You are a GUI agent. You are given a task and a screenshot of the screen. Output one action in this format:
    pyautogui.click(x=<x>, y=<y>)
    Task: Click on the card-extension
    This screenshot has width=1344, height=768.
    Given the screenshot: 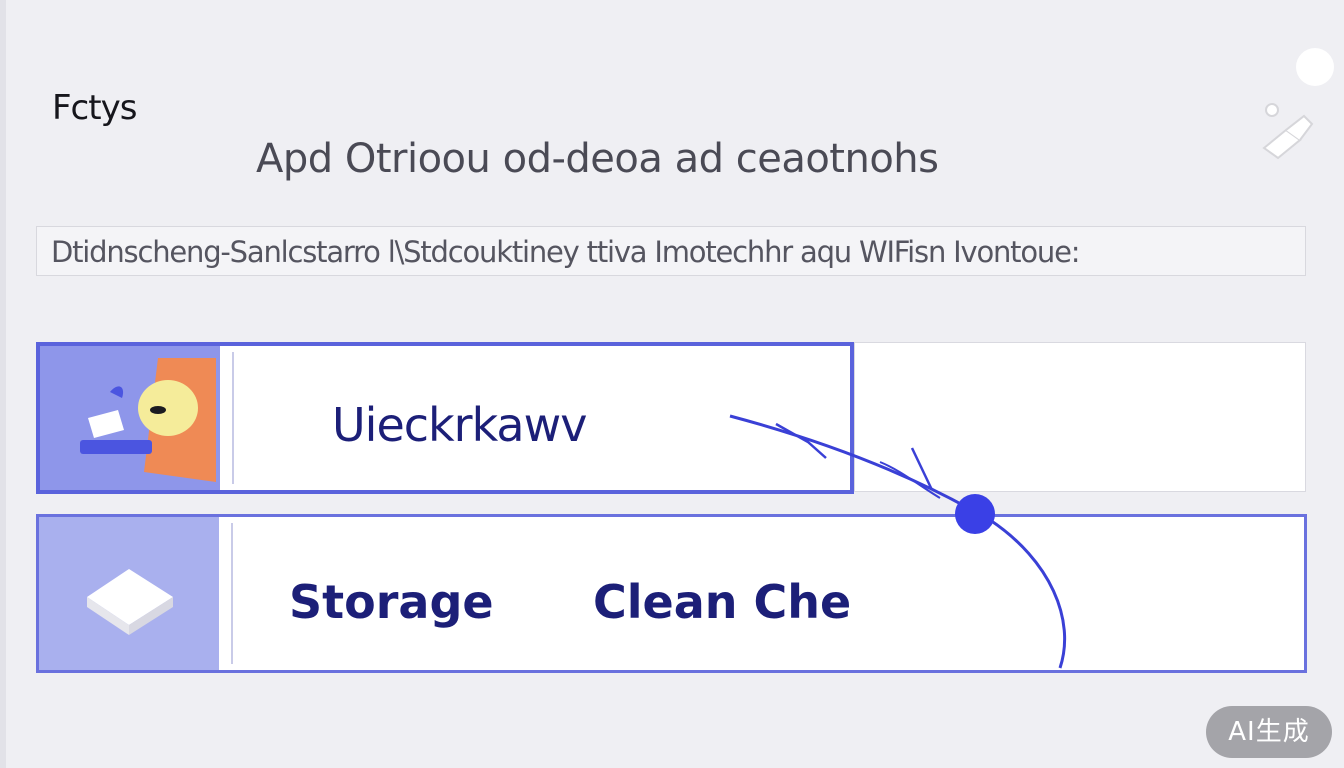 What is the action you would take?
    pyautogui.click(x=1080, y=417)
    